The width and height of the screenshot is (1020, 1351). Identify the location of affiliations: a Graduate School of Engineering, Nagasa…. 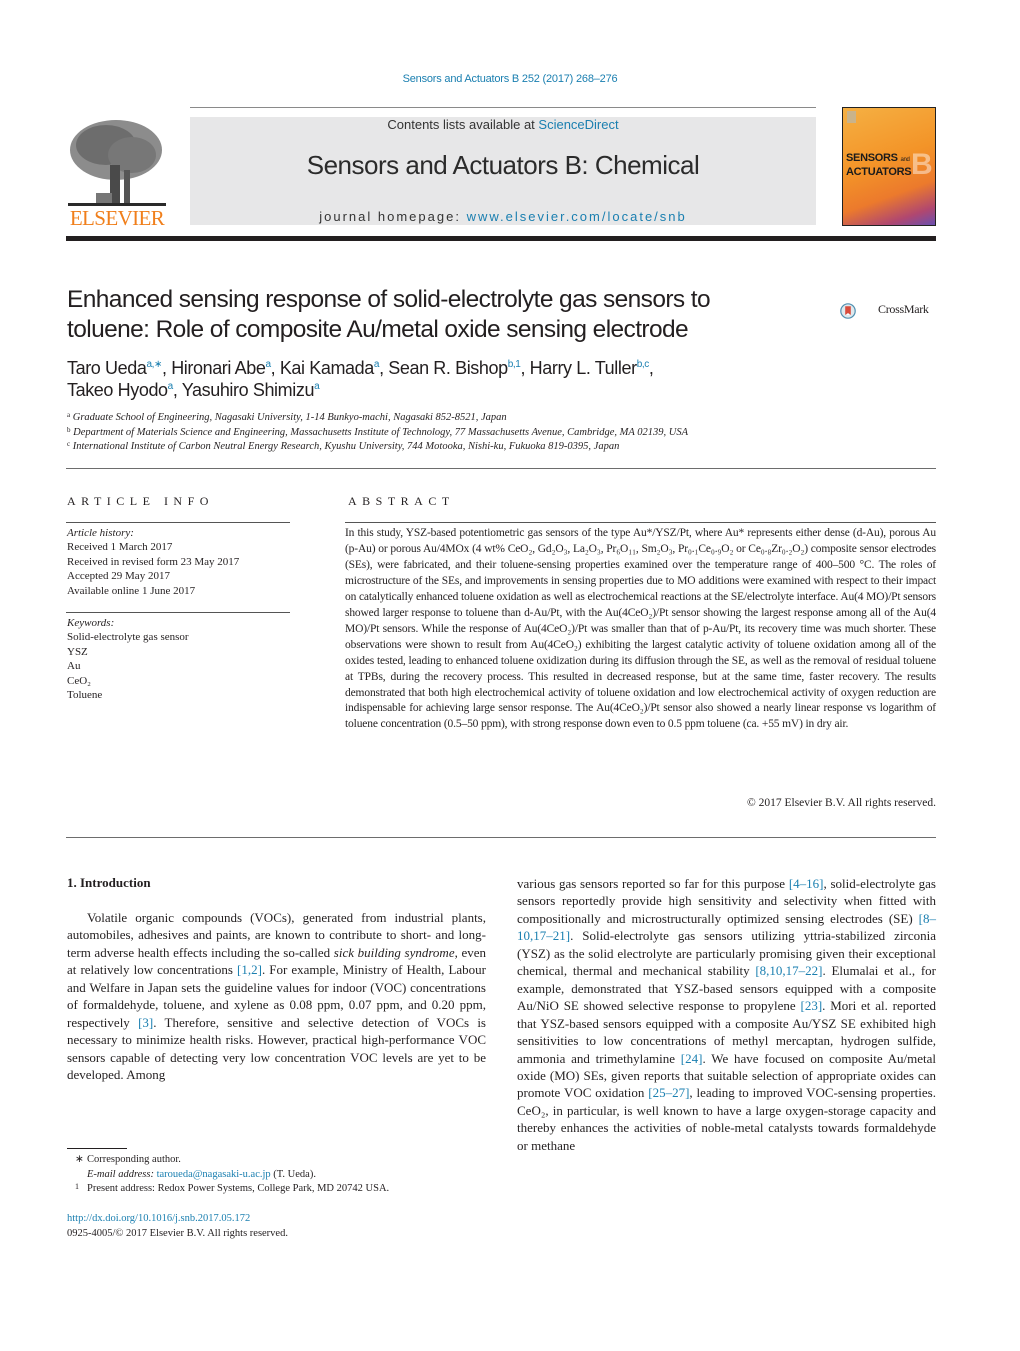
(497, 433).